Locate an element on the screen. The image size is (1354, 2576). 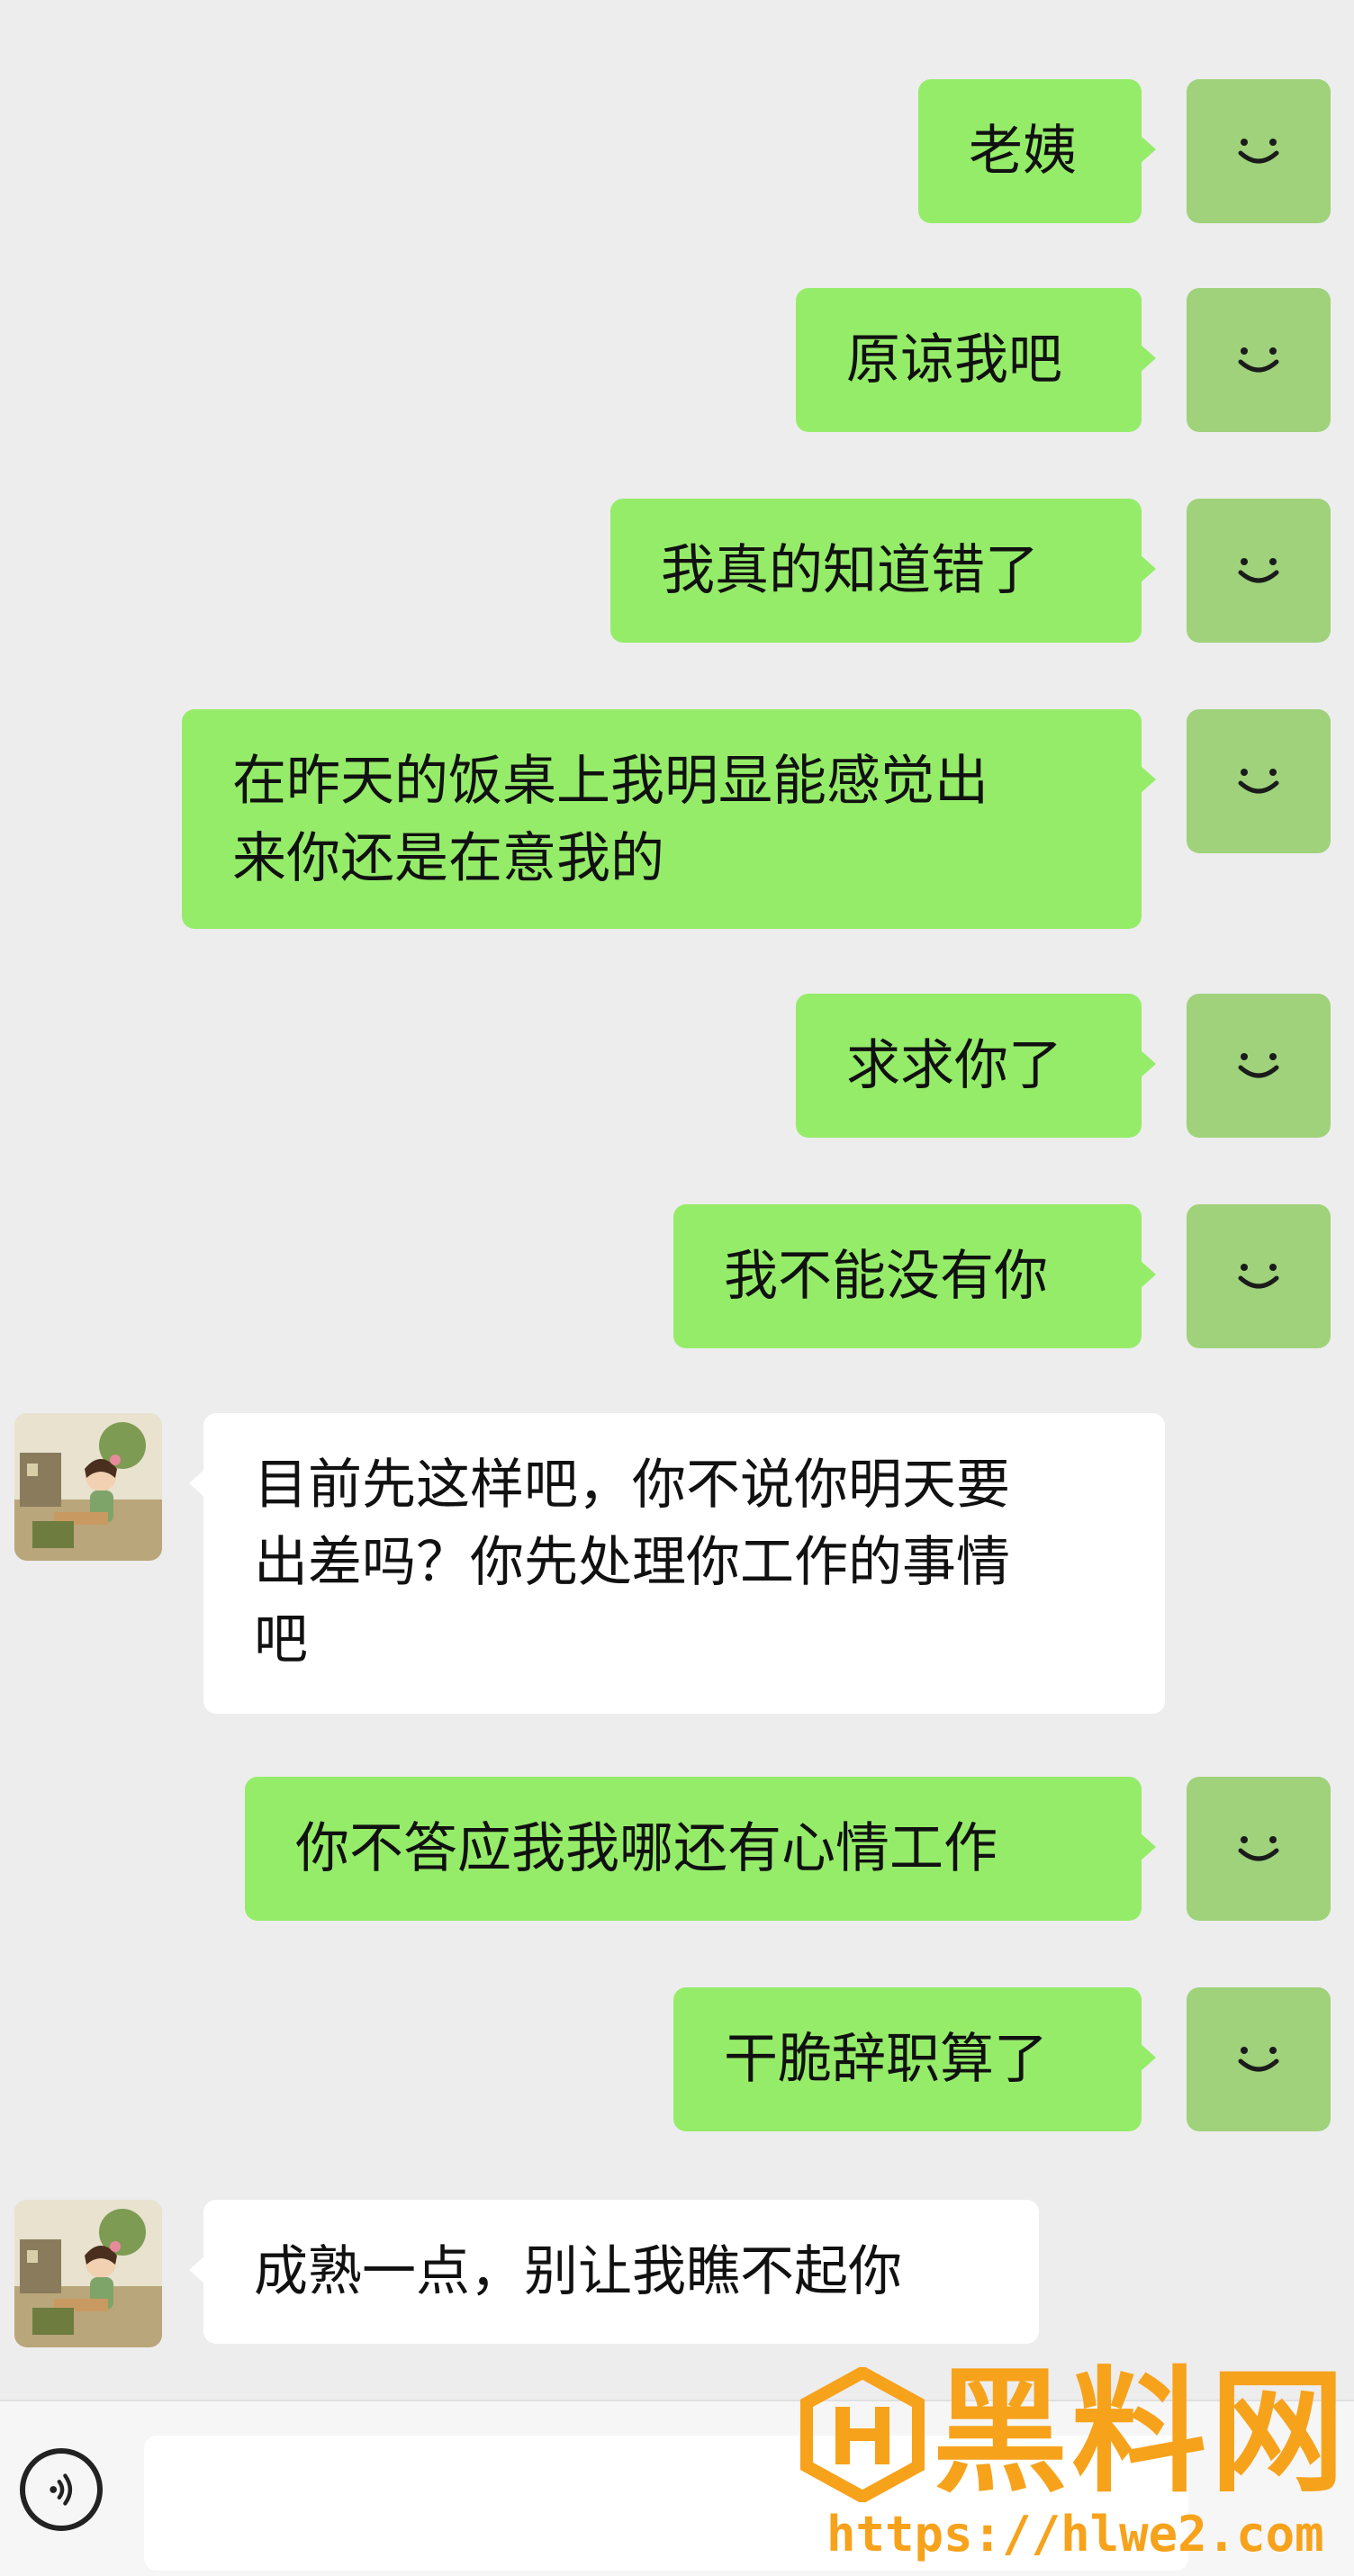
message-bubble-sent: 原谅我吧 is located at coordinates (976, 360).